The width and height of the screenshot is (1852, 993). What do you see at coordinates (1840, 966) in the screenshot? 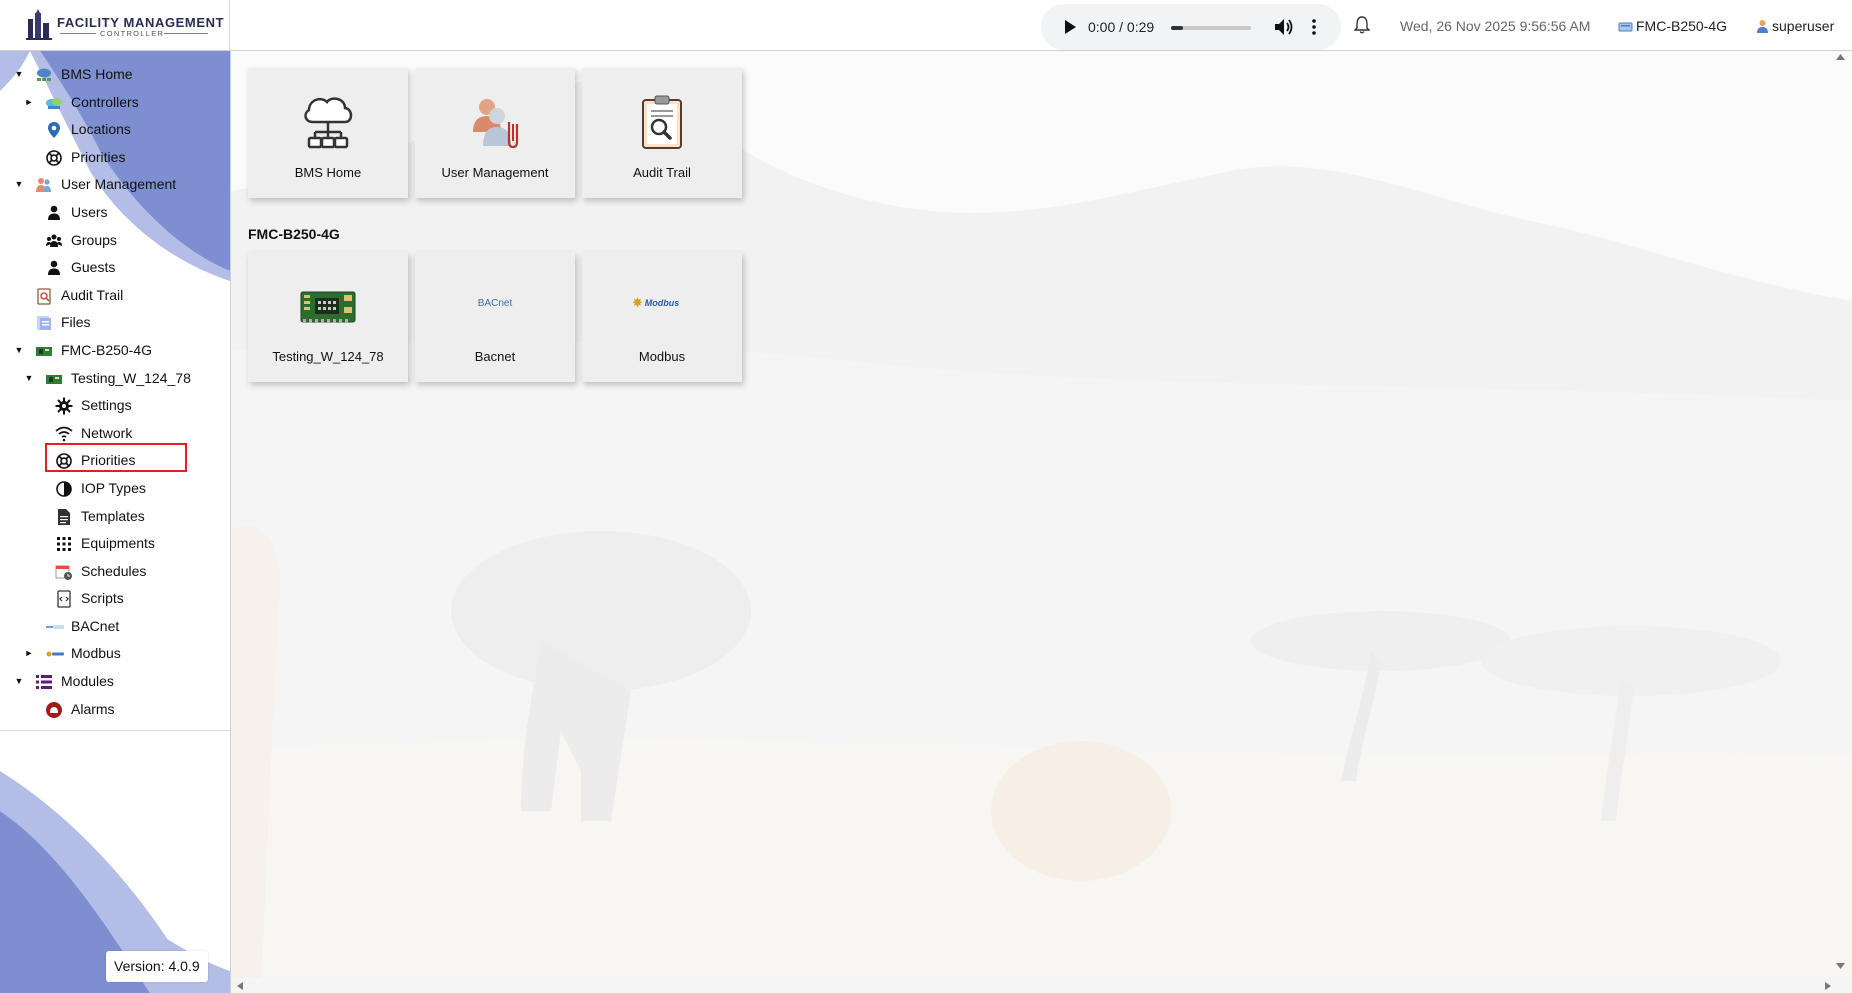
I see `scroll-down-icon` at bounding box center [1840, 966].